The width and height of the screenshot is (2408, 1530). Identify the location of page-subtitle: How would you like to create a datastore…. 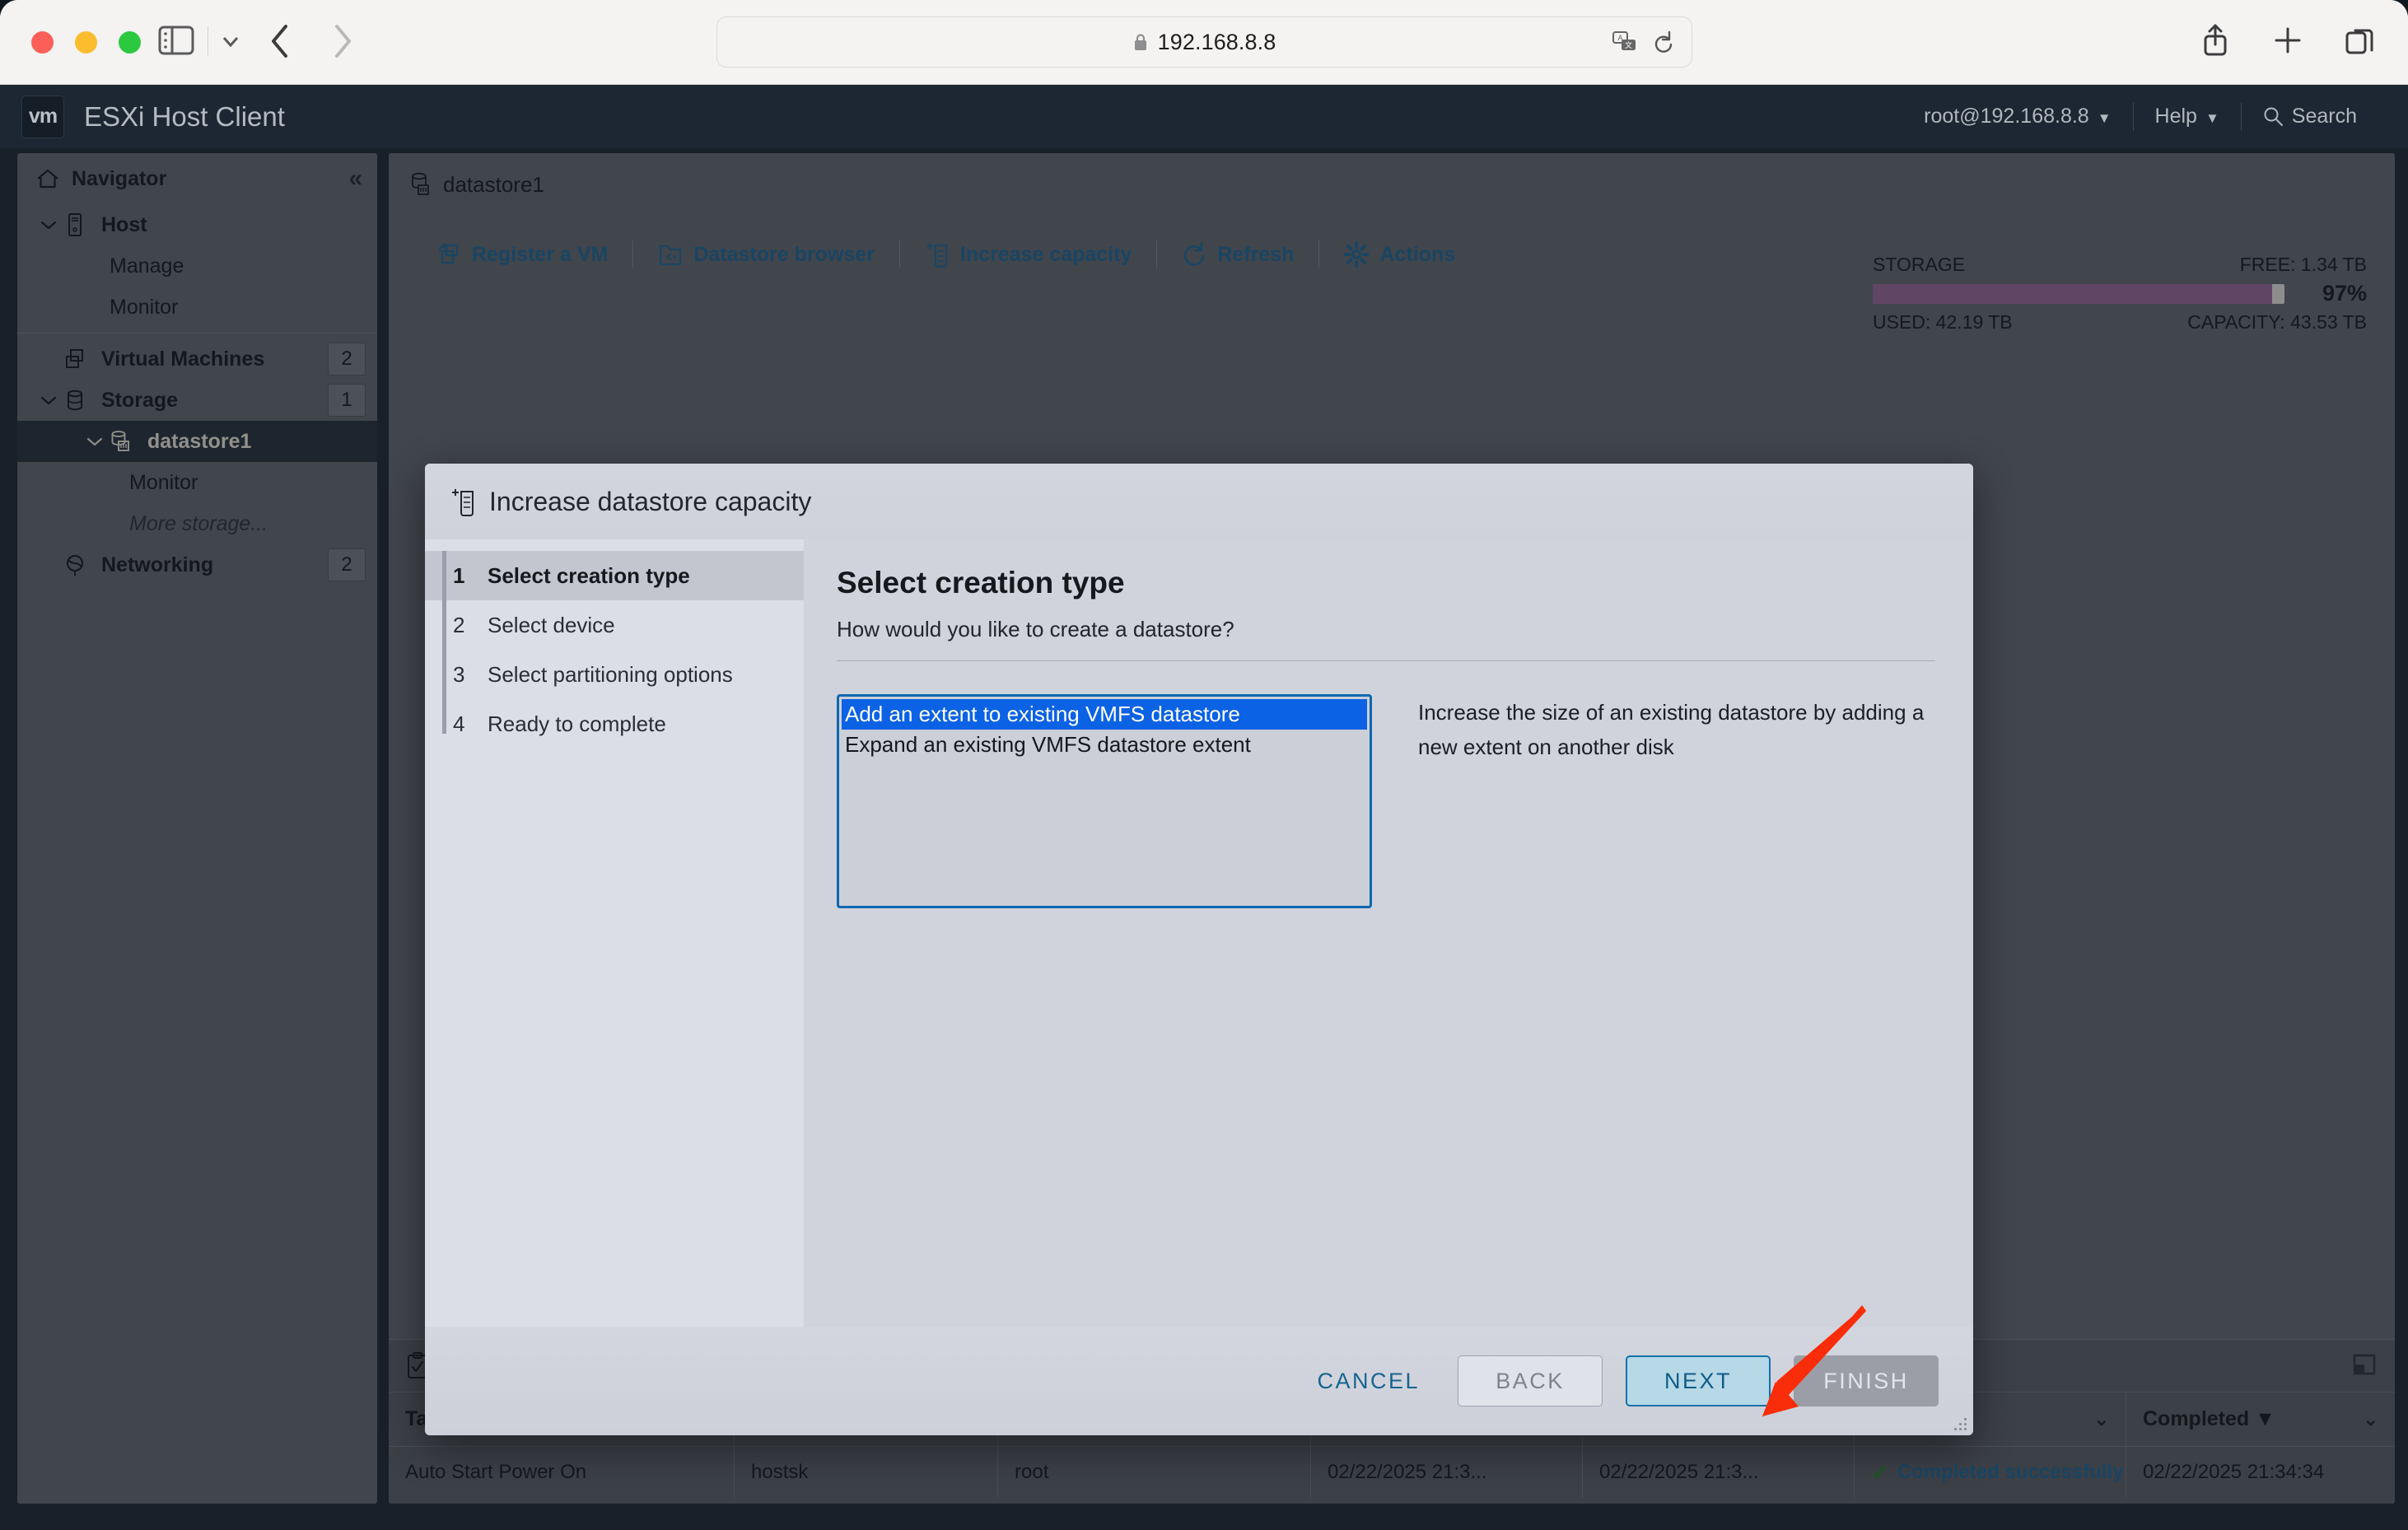
(1035, 629).